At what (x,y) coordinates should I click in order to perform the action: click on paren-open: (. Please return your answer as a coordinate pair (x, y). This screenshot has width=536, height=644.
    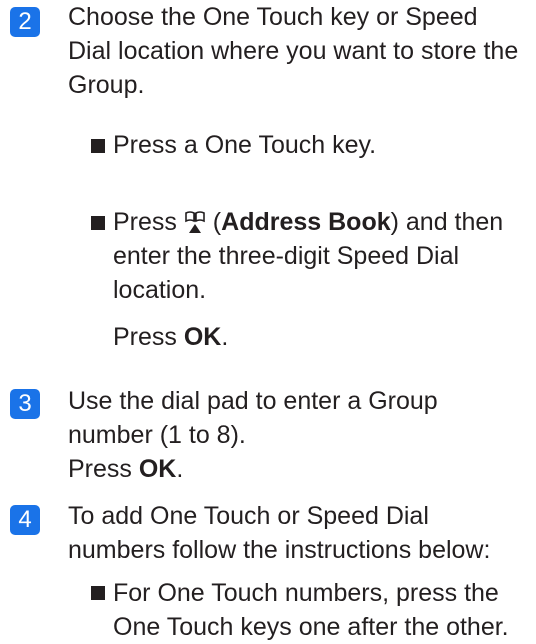
    Looking at the image, I should click on (213, 222).